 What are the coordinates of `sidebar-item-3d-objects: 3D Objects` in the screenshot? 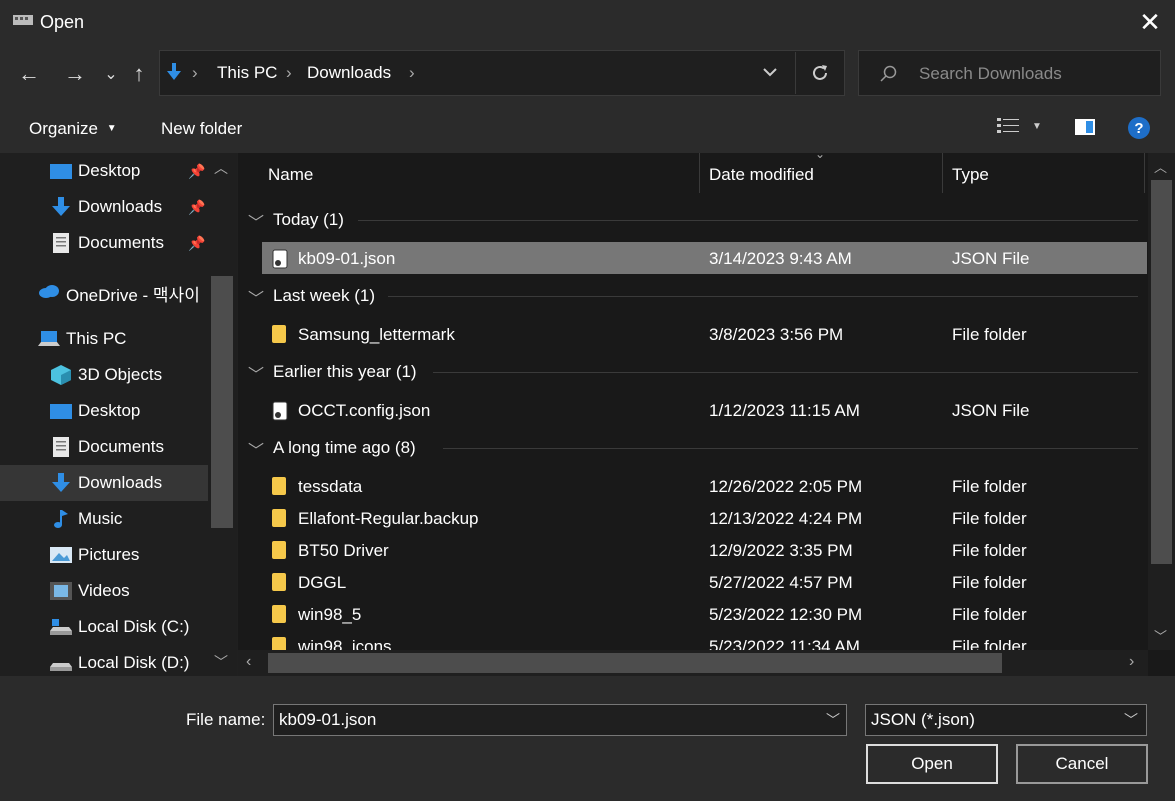 It's located at (104, 375).